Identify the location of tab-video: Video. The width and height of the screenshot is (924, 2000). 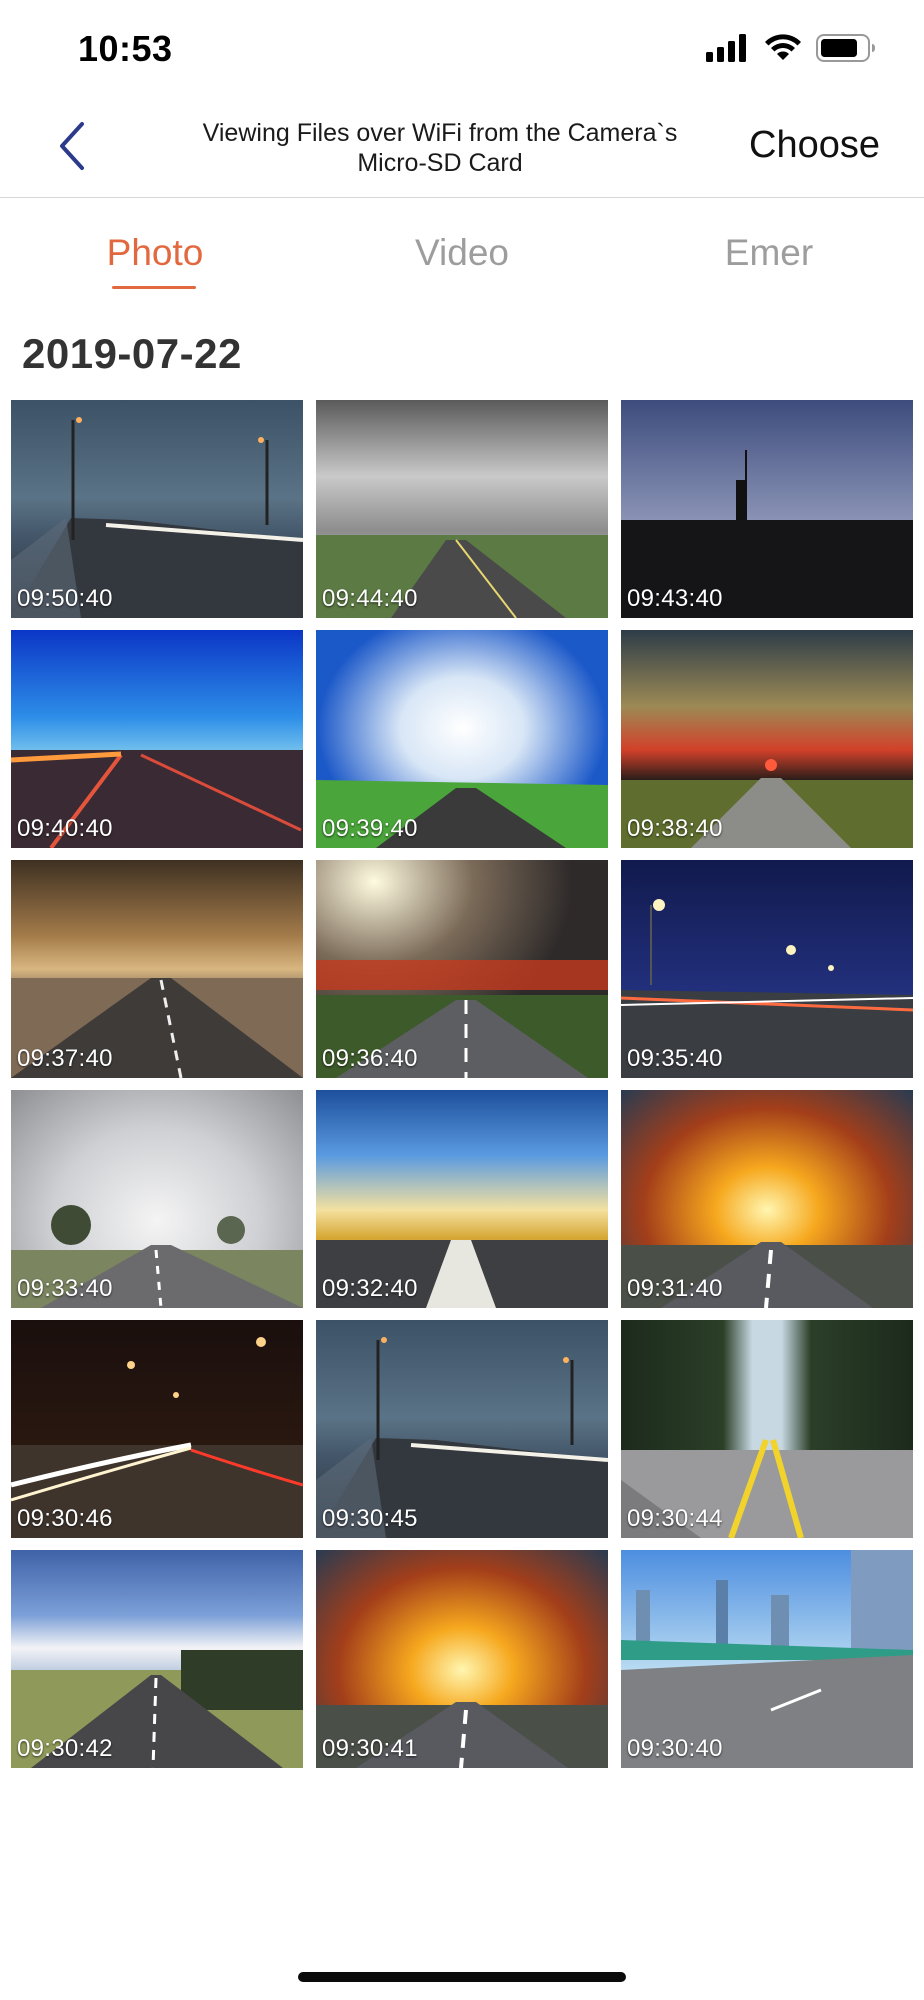
(462, 253).